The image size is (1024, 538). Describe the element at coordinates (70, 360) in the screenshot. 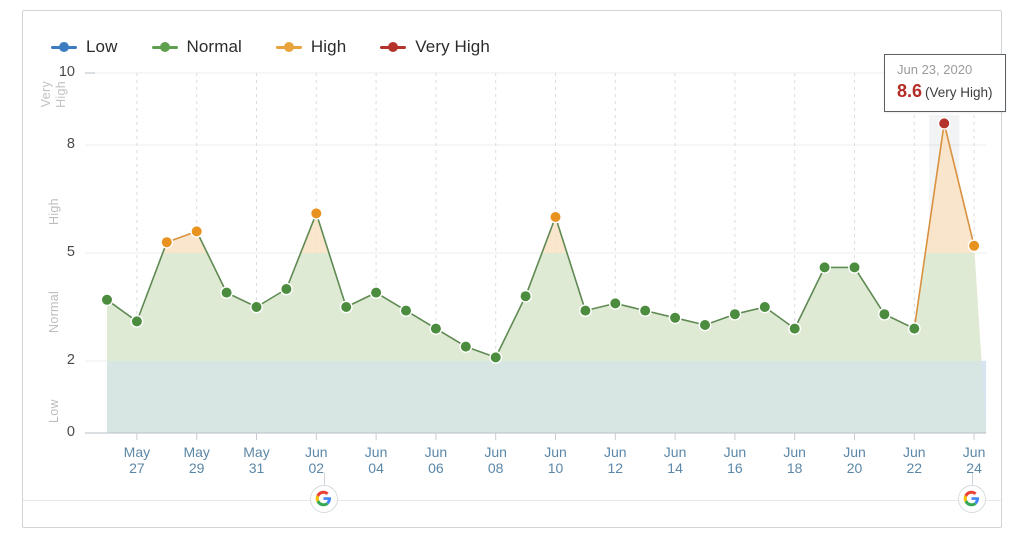

I see `y-axis-tick-label: 2` at that location.